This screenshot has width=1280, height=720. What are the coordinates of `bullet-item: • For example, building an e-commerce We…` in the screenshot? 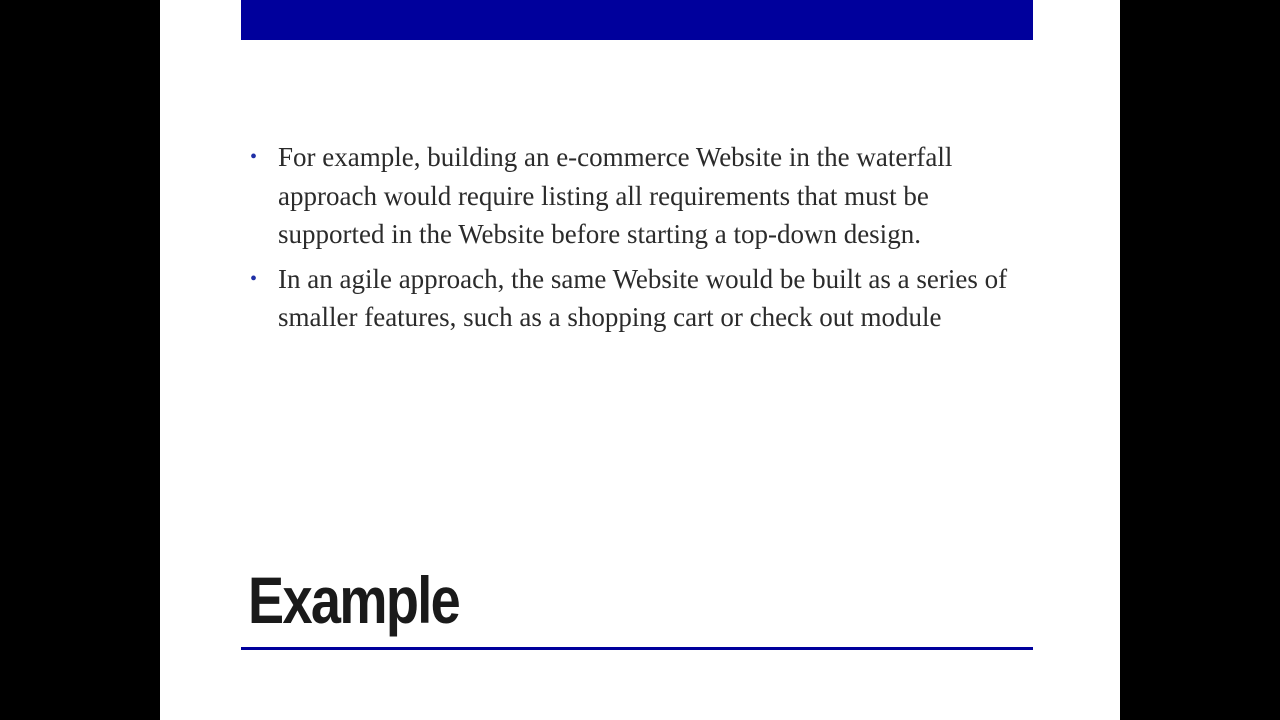 It's located at (636, 196).